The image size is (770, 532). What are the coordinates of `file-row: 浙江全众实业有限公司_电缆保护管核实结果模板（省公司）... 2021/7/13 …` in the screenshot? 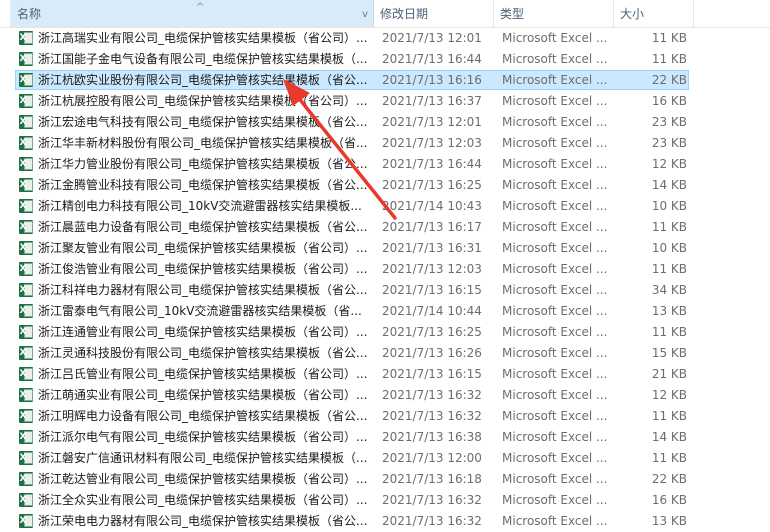 It's located at (385, 500).